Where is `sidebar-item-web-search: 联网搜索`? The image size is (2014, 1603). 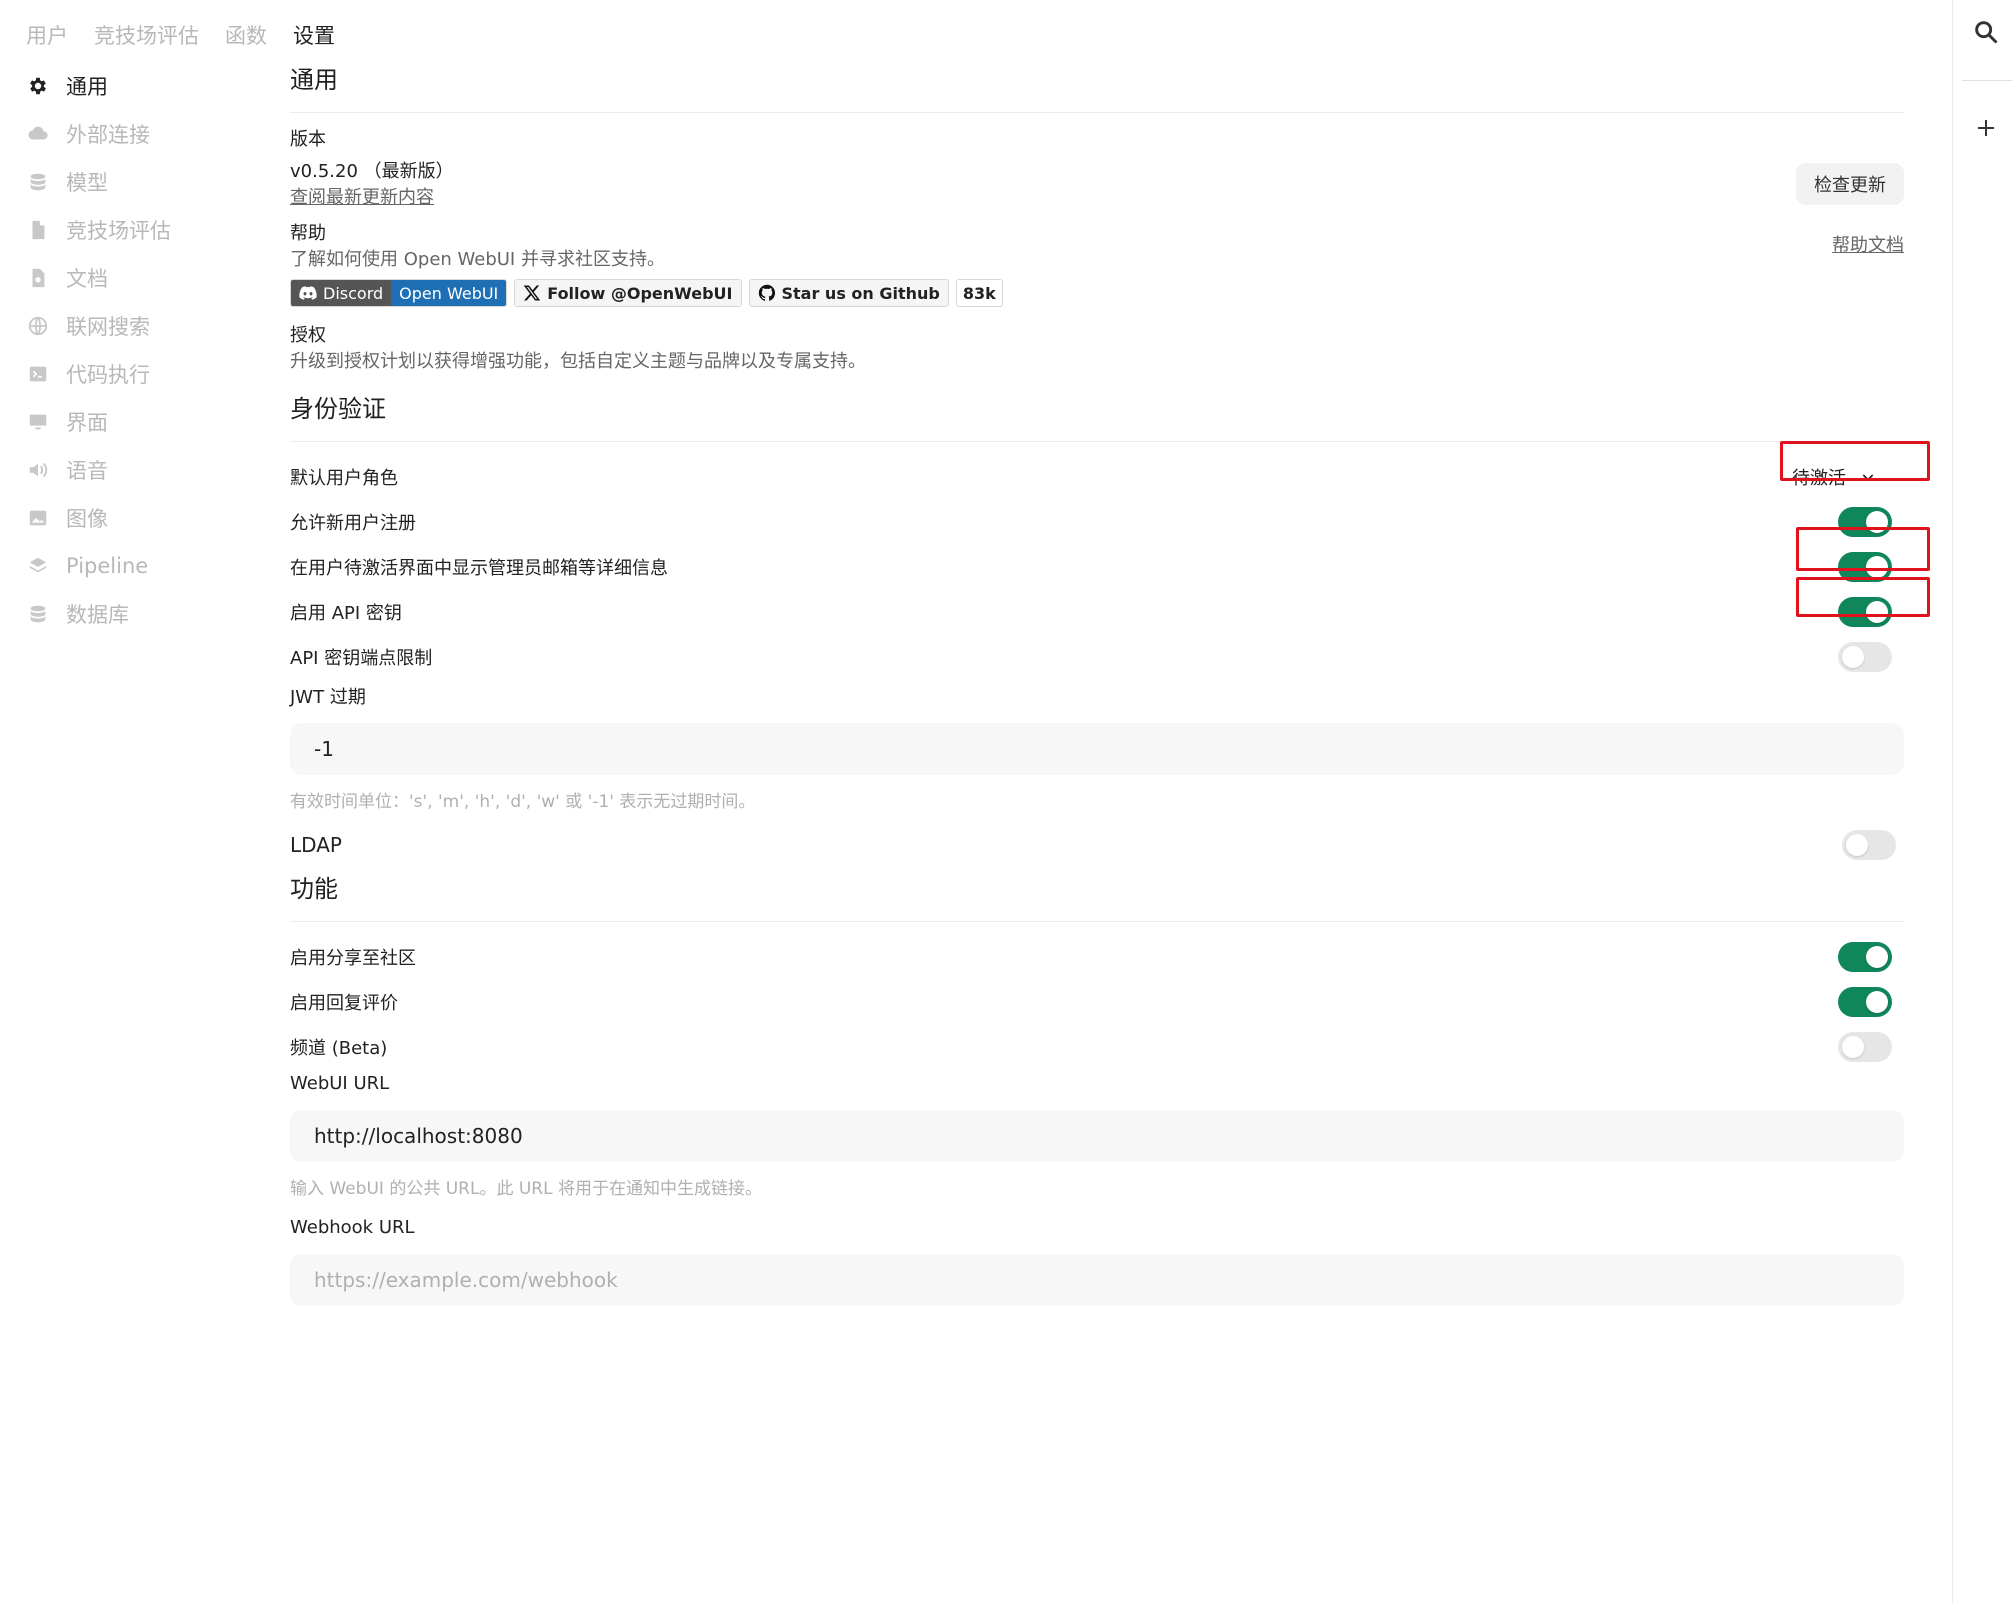 sidebar-item-web-search: 联网搜索 is located at coordinates (141, 326).